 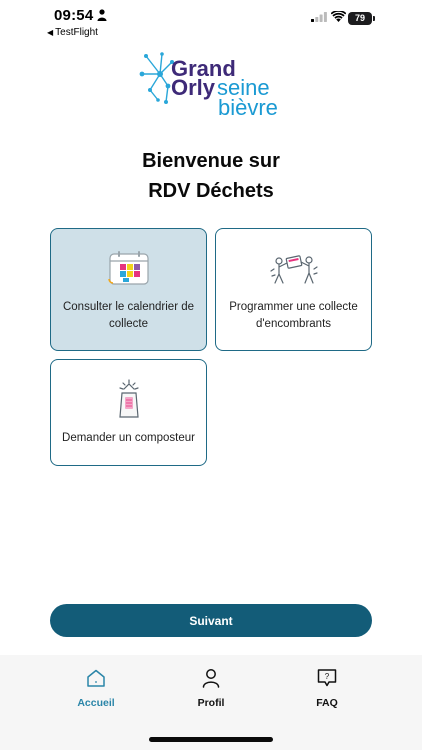 What do you see at coordinates (293, 269) in the screenshot?
I see `moving-people-icon` at bounding box center [293, 269].